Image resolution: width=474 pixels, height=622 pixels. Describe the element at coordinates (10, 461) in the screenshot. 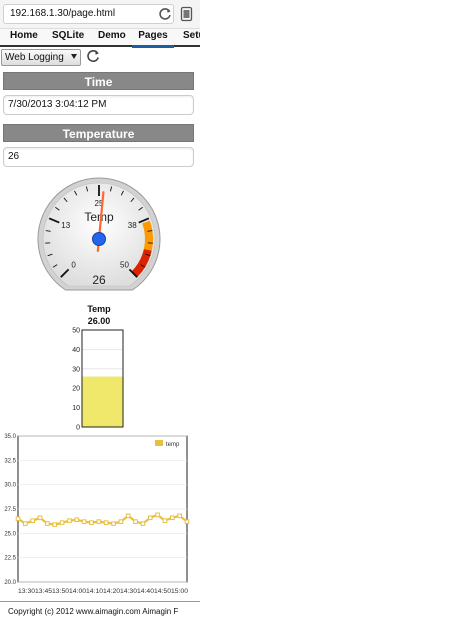

I see `y-tick-label: 32.5` at that location.